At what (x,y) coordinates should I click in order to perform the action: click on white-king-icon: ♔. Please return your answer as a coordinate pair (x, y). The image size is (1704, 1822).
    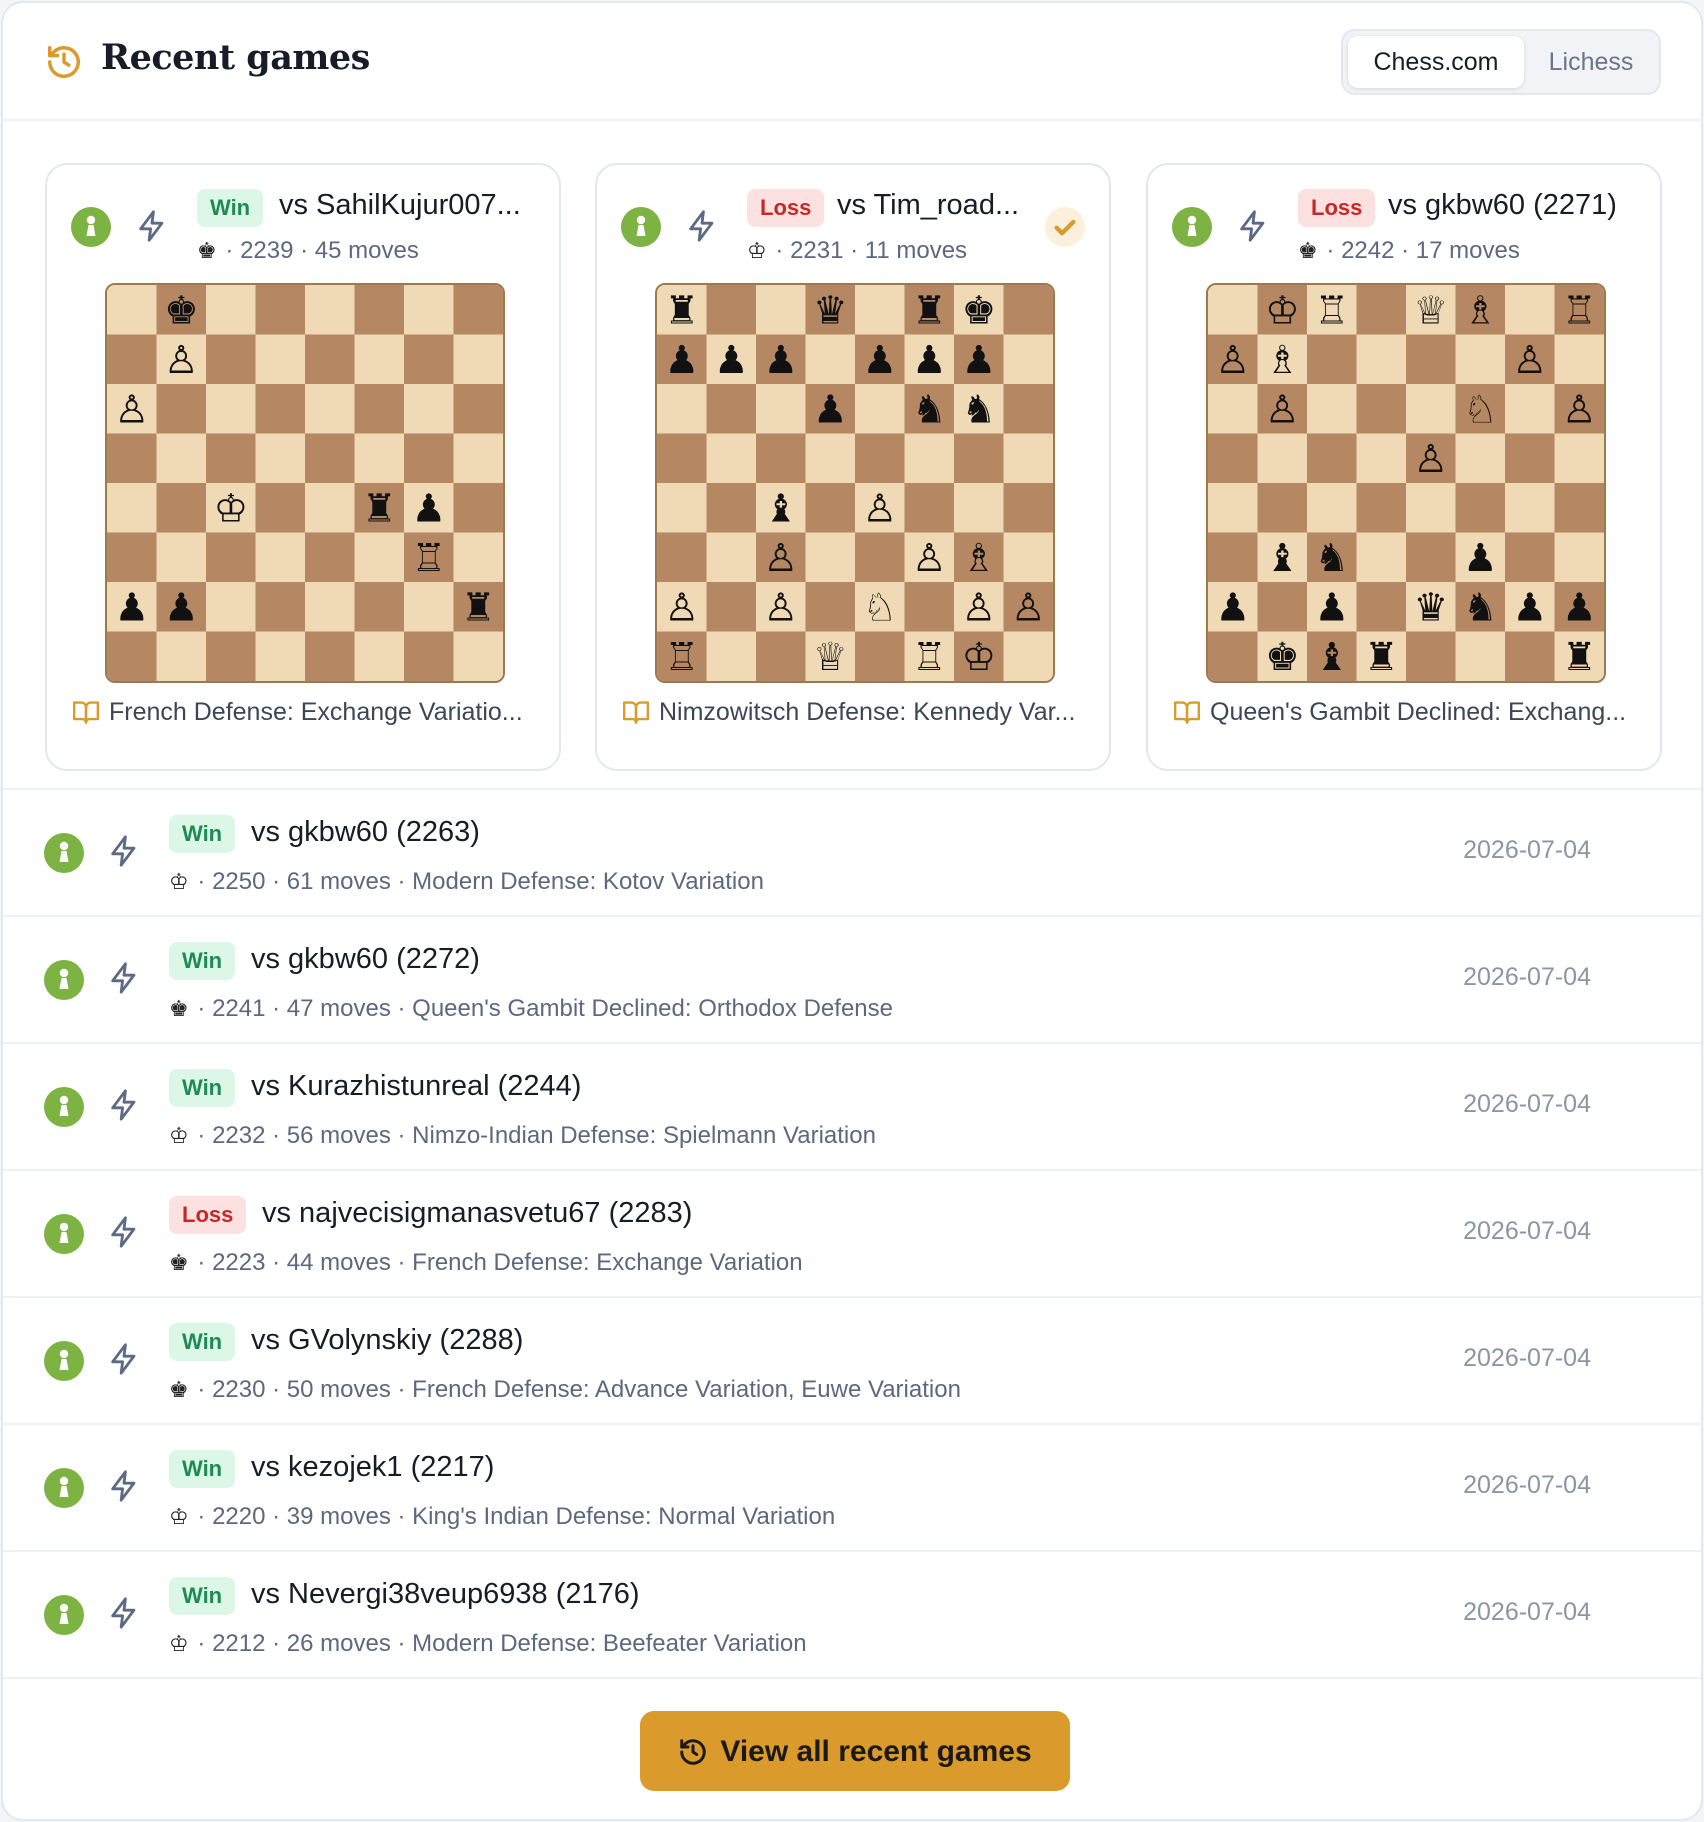
    Looking at the image, I should click on (179, 1135).